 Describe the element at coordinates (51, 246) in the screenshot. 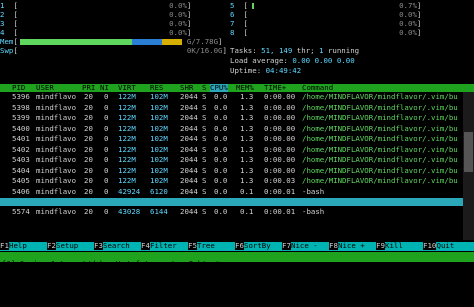

I see `fkey-f2: F2` at that location.